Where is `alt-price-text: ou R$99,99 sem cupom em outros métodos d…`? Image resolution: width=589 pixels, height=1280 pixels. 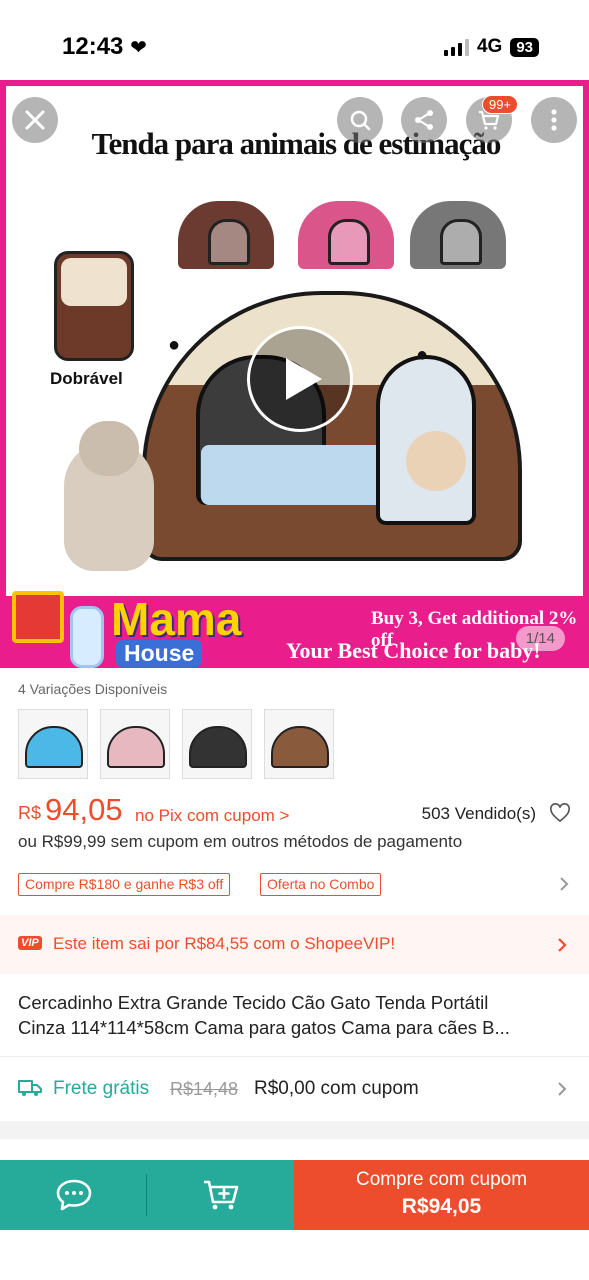 alt-price-text: ou R$99,99 sem cupom em outros métodos d… is located at coordinates (240, 841).